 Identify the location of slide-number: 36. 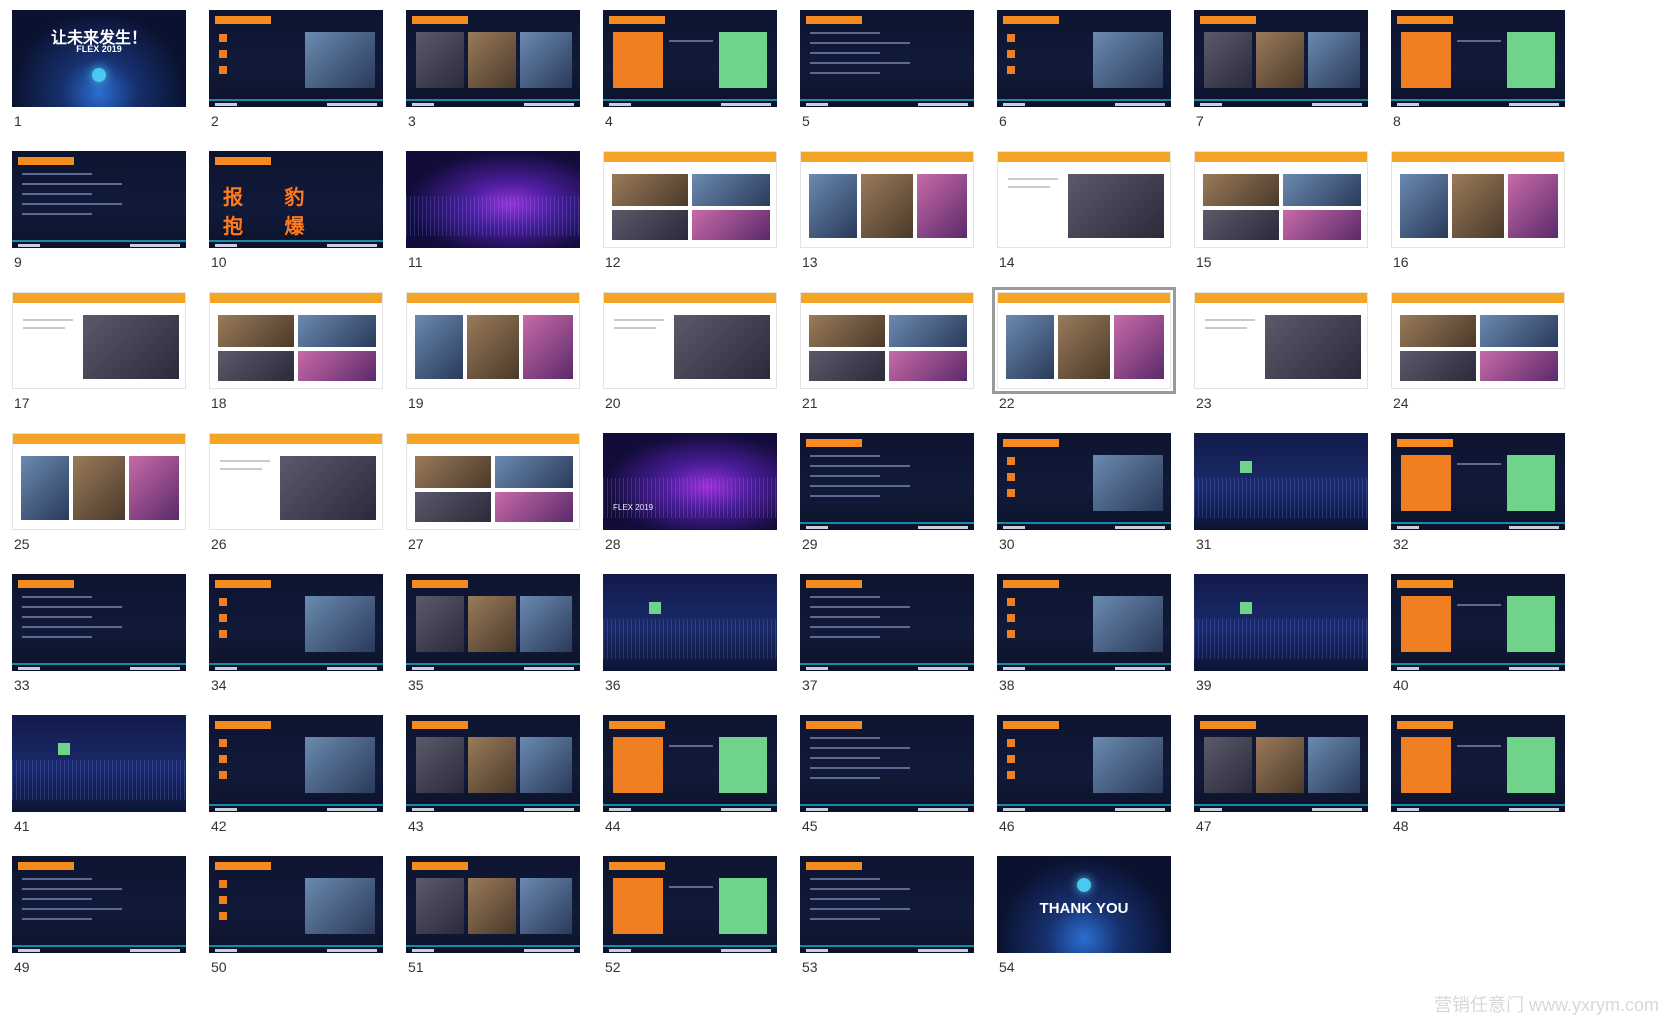
(613, 685).